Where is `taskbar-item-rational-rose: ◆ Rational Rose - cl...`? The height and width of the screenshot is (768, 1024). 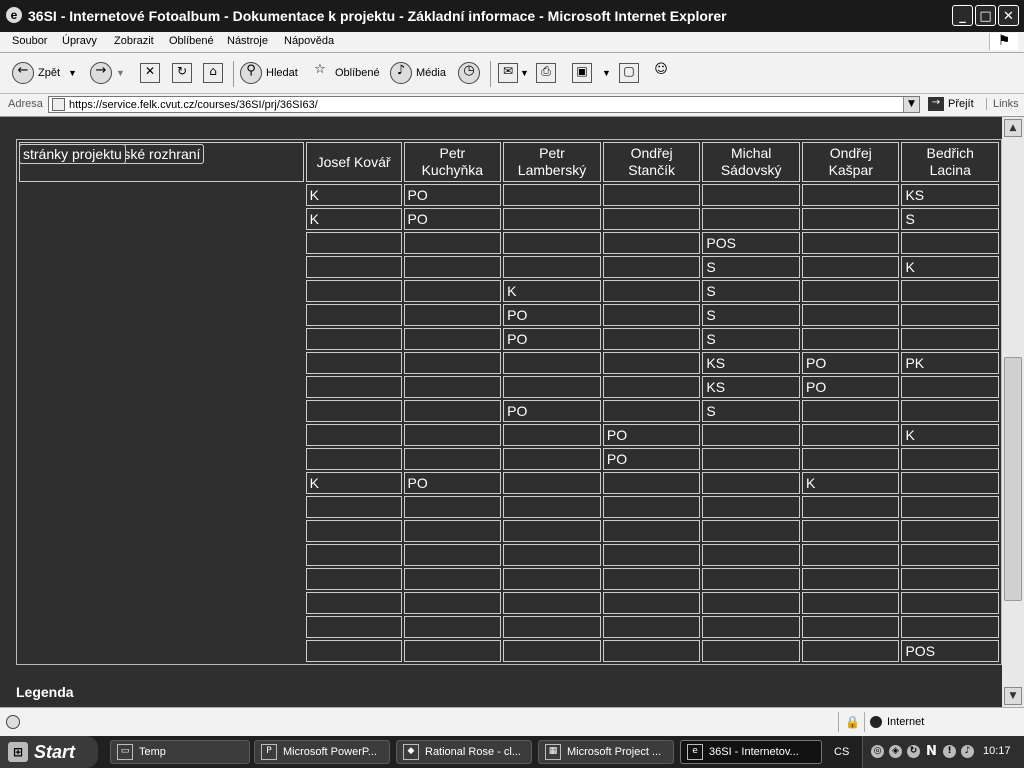 taskbar-item-rational-rose: ◆ Rational Rose - cl... is located at coordinates (464, 752).